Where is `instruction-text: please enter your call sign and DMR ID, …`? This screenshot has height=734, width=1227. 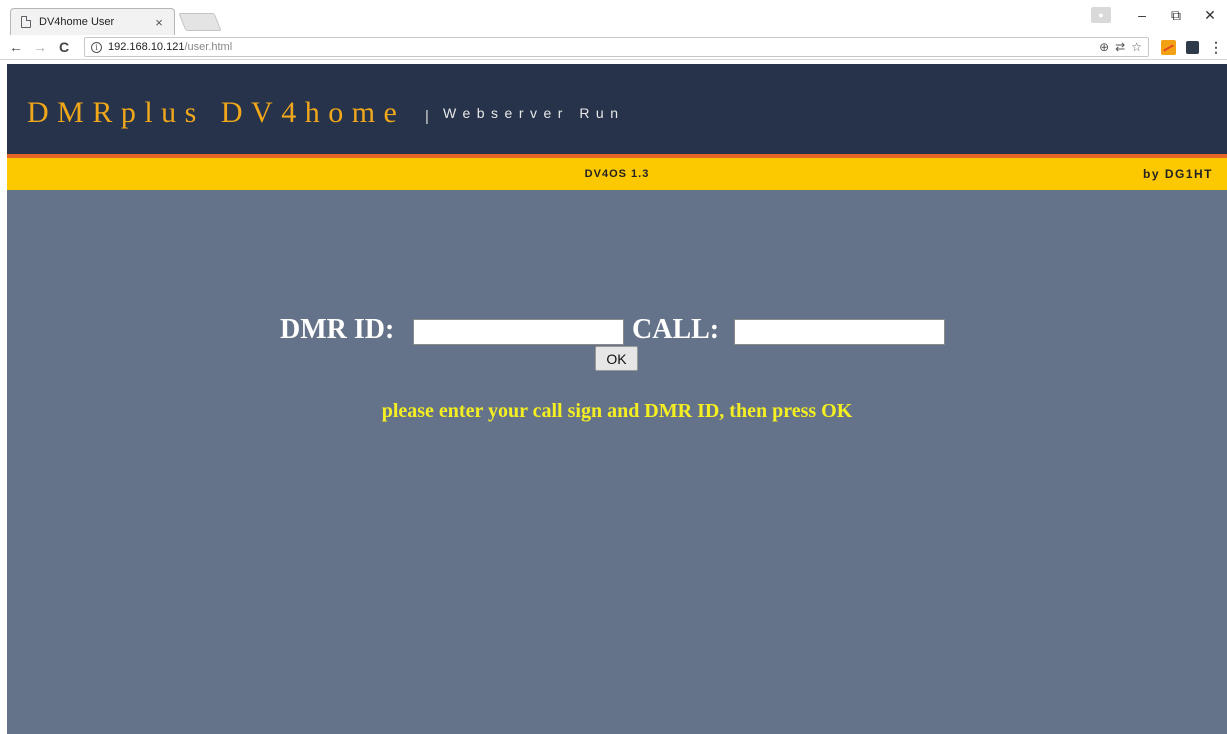
instruction-text: please enter your call sign and DMR ID, … is located at coordinates (617, 411).